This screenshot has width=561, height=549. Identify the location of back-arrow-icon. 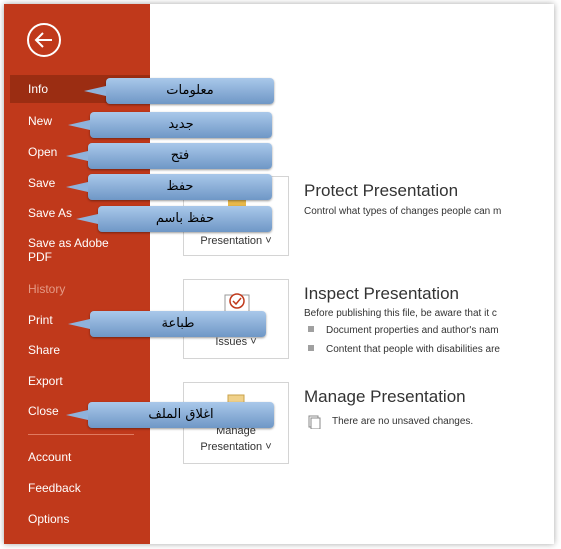
(43, 40).